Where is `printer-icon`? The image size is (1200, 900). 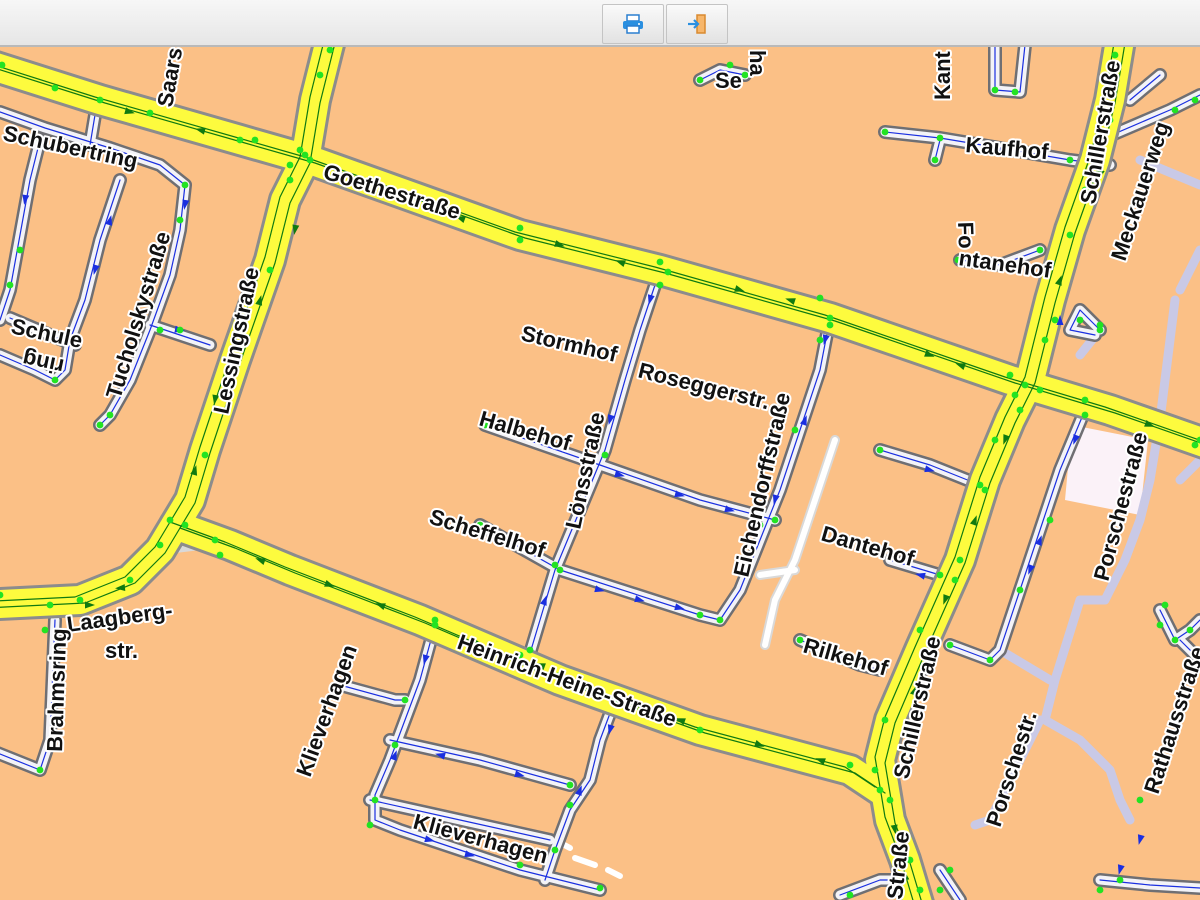
printer-icon is located at coordinates (633, 24).